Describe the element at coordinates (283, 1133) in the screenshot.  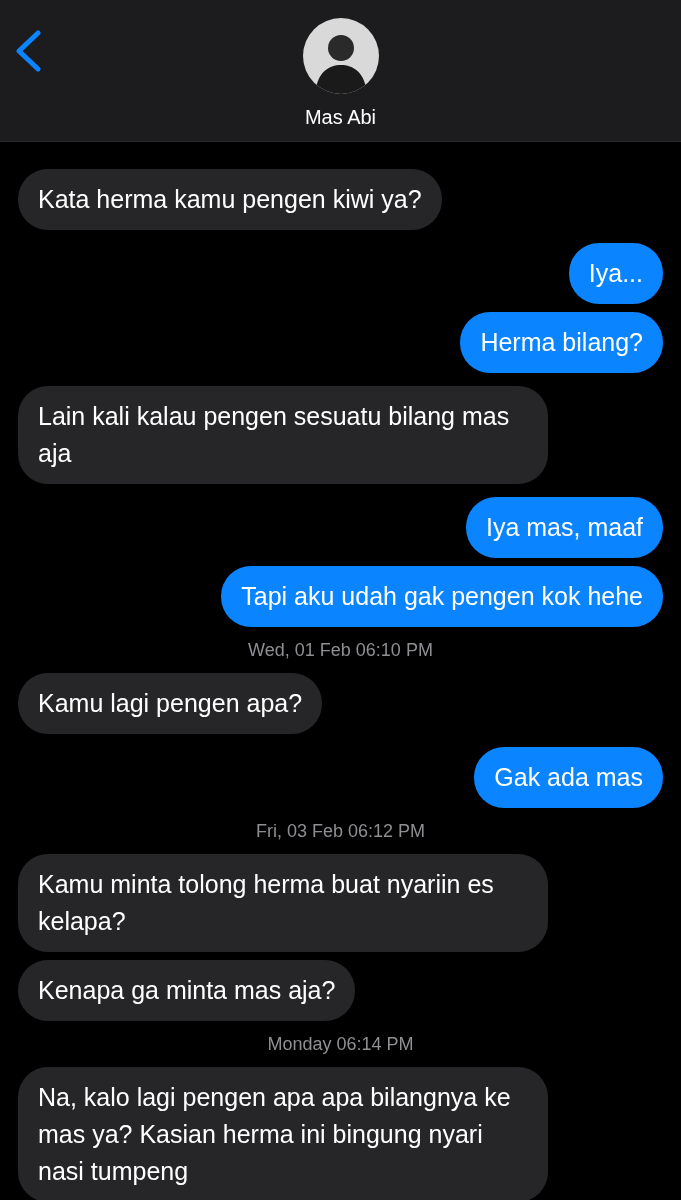
I see `received-message: Na, kalo lagi pengen apa apa bilangnya ke mas ya? Kasian herma ini bingung nyari nasi tumpeng` at that location.